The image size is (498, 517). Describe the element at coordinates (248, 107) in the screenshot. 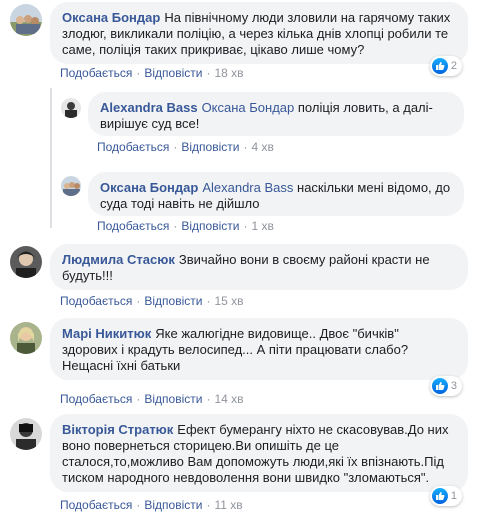

I see `mention: Оксана Бондар` at that location.